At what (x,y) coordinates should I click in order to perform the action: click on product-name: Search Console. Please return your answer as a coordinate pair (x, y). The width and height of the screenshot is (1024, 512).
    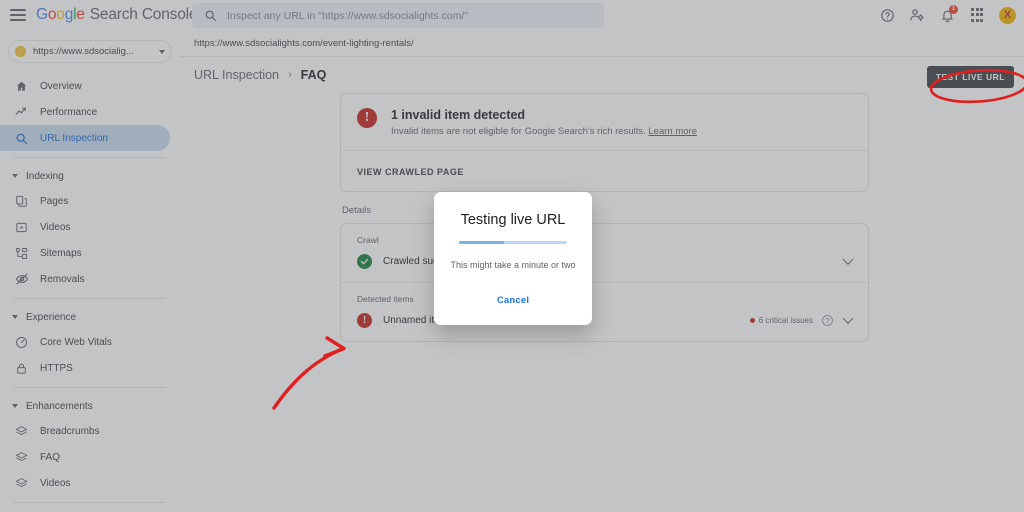
    Looking at the image, I should click on (143, 14).